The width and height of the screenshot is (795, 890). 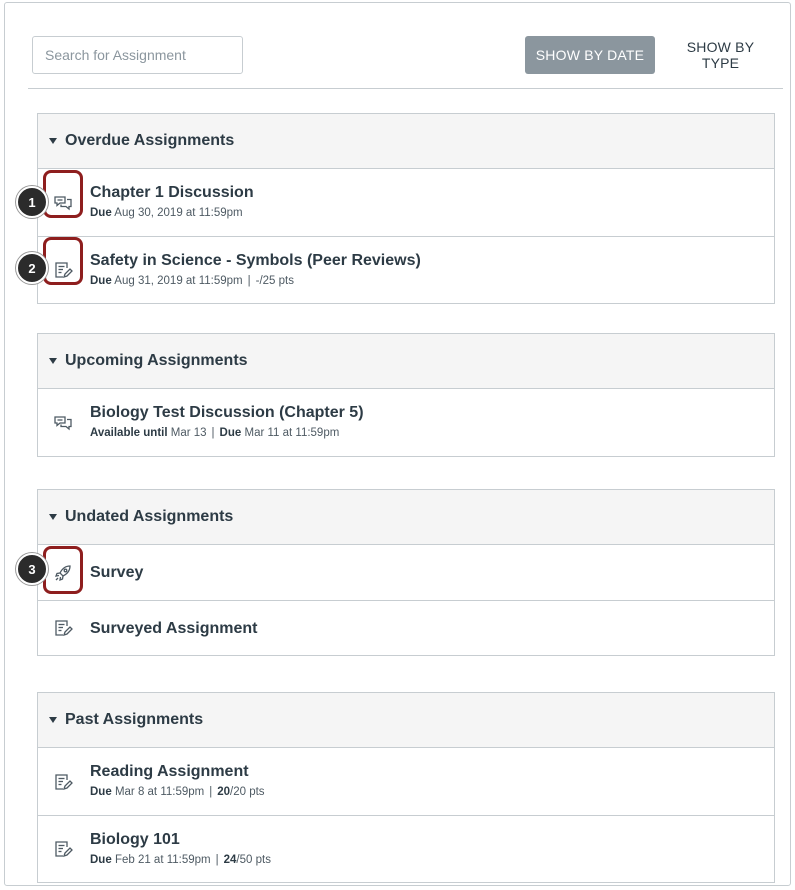 I want to click on assignment-meta: Due Aug 30, 2019 at 11:59pm, so click(x=166, y=213).